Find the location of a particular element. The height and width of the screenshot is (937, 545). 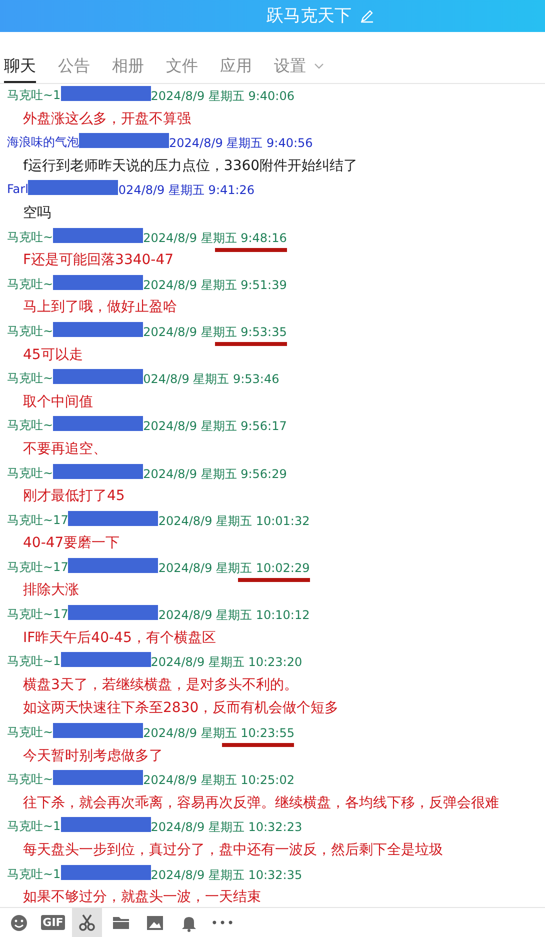

timestamp: 024/8/9 星期五 9:41:26 is located at coordinates (186, 191).